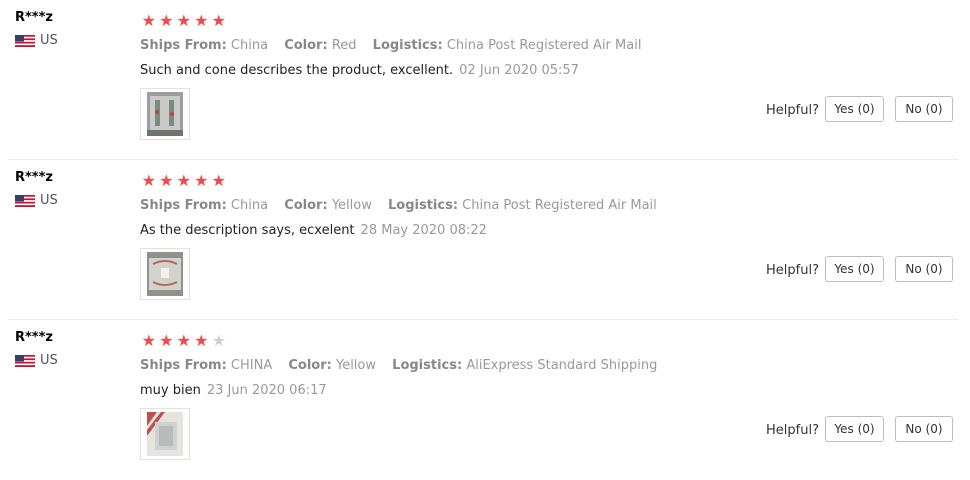  I want to click on review-text-row: muy bien 23 Jun 2020 06:17, so click(233, 390).